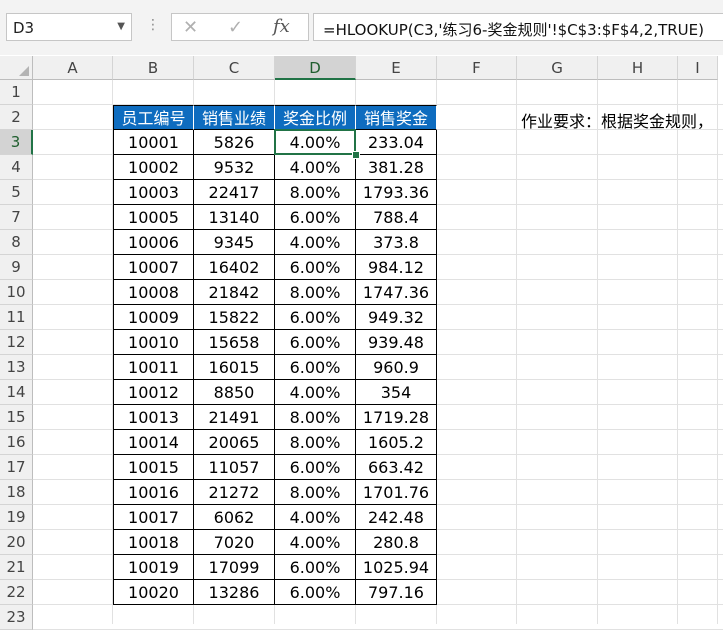 This screenshot has height=630, width=723. What do you see at coordinates (121, 26) in the screenshot?
I see `chevron-down-icon: ▼` at bounding box center [121, 26].